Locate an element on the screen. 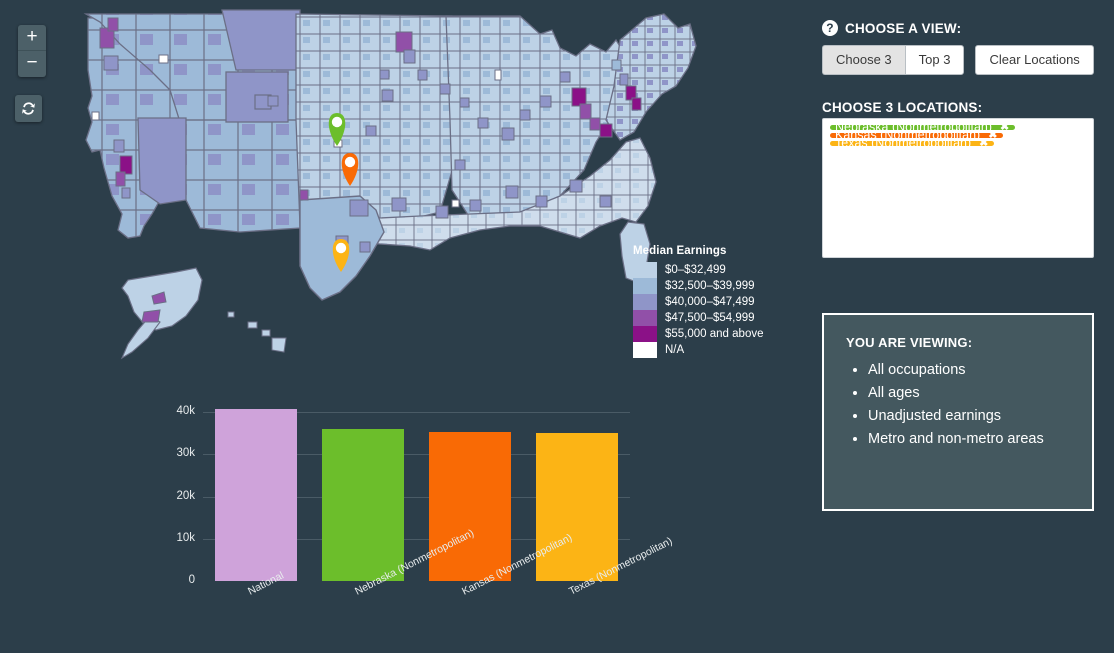 The image size is (1114, 653). legend-label: $40,000–$47,499 is located at coordinates (710, 302).